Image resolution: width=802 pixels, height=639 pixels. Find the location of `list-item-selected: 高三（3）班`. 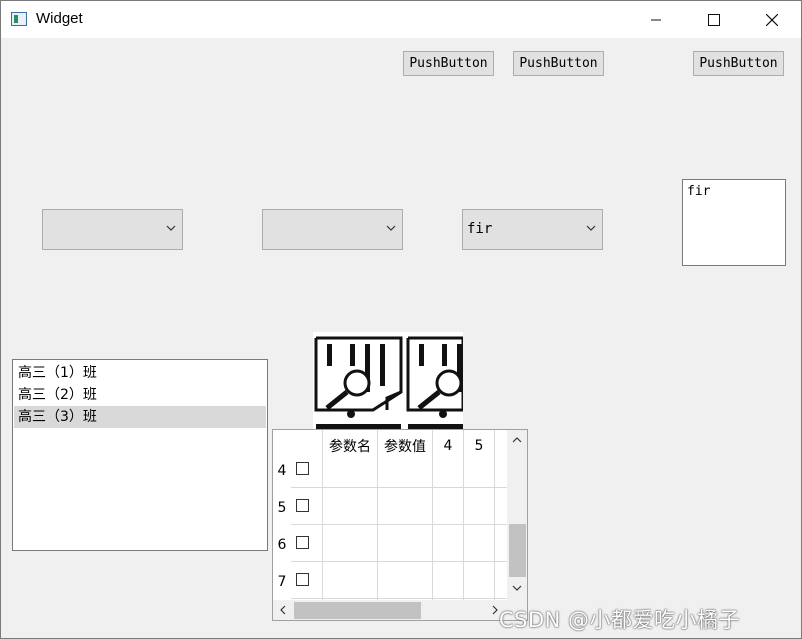

list-item-selected: 高三（3）班 is located at coordinates (140, 417).